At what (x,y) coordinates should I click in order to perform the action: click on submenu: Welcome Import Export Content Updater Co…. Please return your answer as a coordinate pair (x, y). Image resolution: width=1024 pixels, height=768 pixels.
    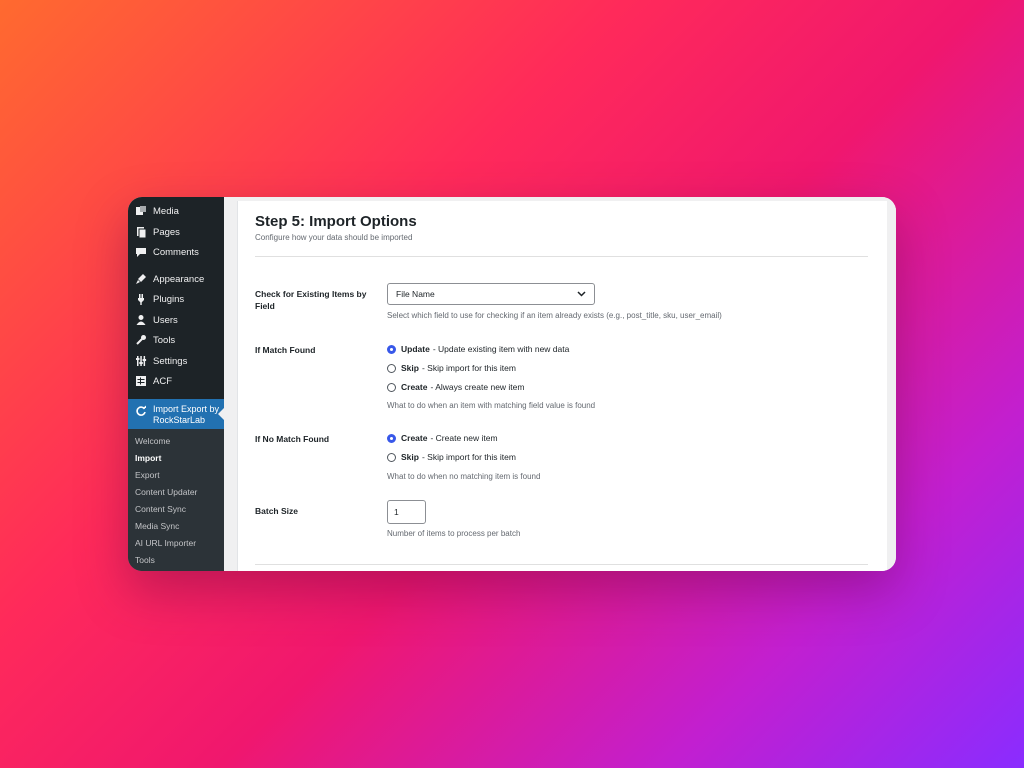
    Looking at the image, I should click on (176, 500).